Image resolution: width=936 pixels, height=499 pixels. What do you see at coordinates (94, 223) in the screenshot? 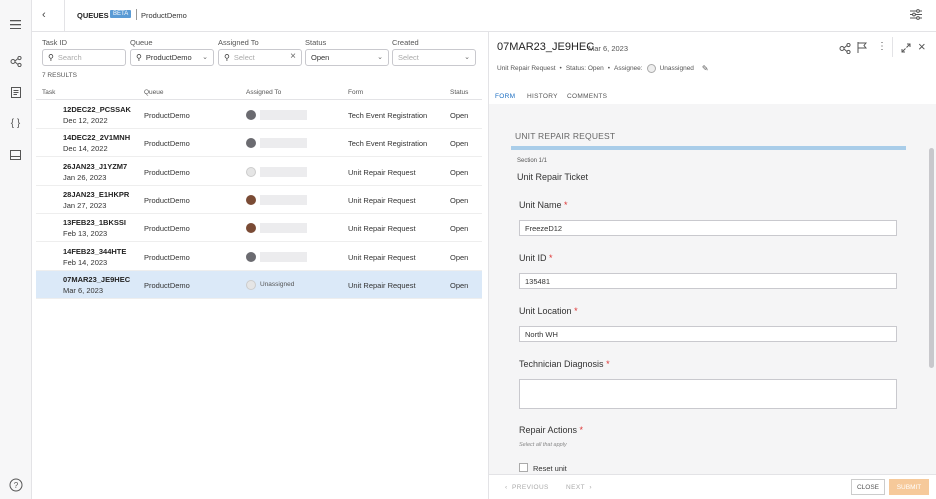
I see `task-id: 13FEB23_1BKSSI` at bounding box center [94, 223].